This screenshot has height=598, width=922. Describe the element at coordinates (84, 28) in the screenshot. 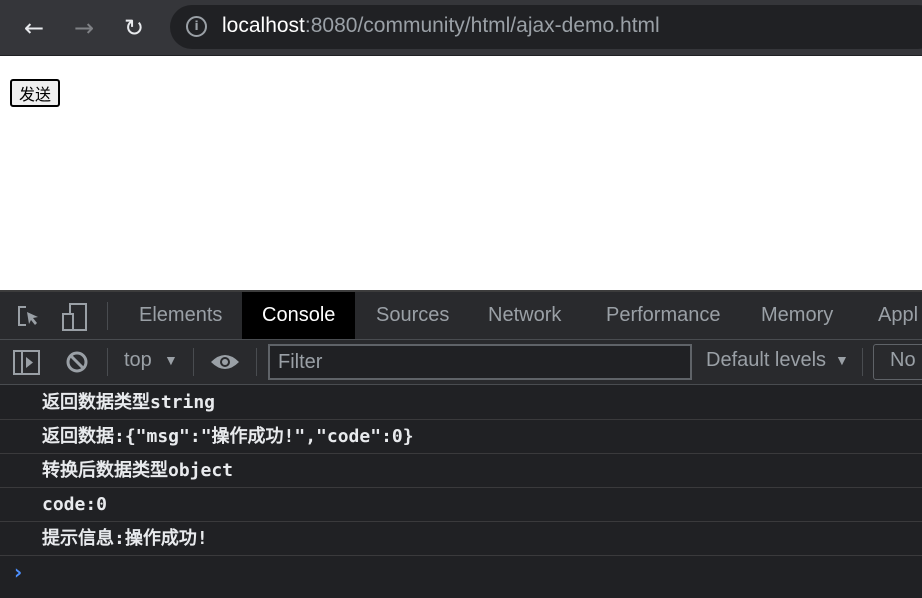

I see `forward-button: →` at that location.